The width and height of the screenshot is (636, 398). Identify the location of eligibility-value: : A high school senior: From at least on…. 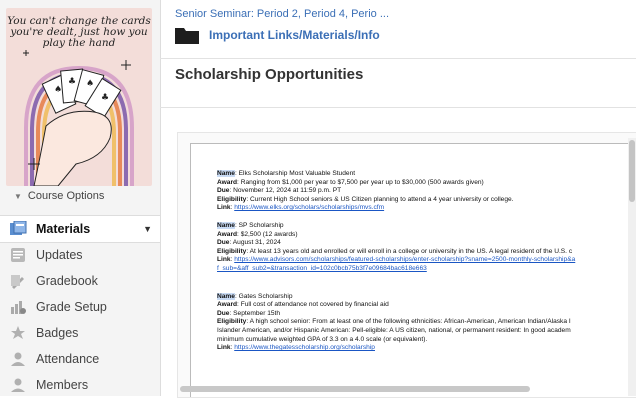
(408, 322).